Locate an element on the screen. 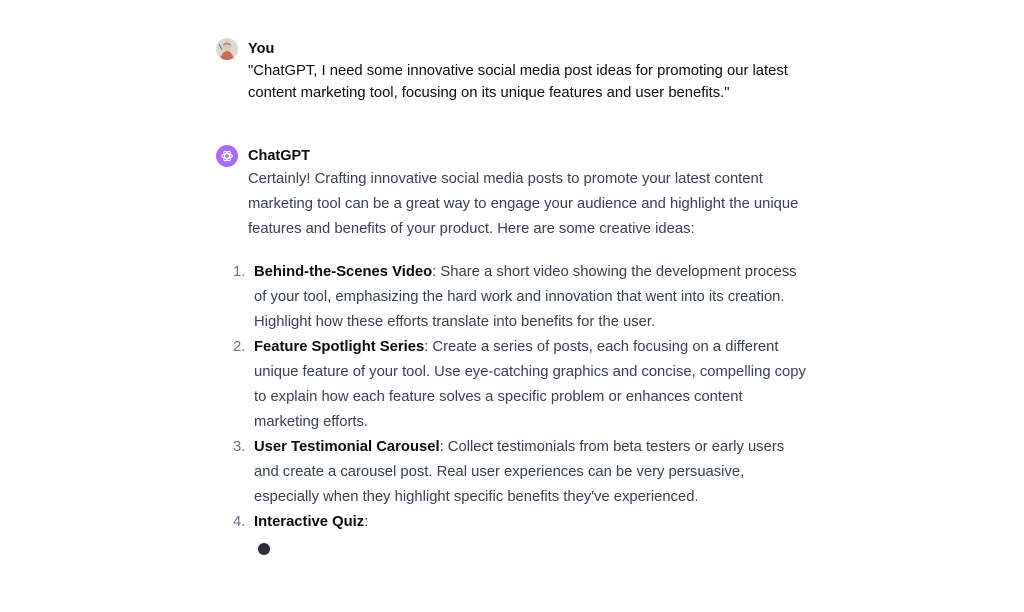  user-author-name: You is located at coordinates (261, 49).